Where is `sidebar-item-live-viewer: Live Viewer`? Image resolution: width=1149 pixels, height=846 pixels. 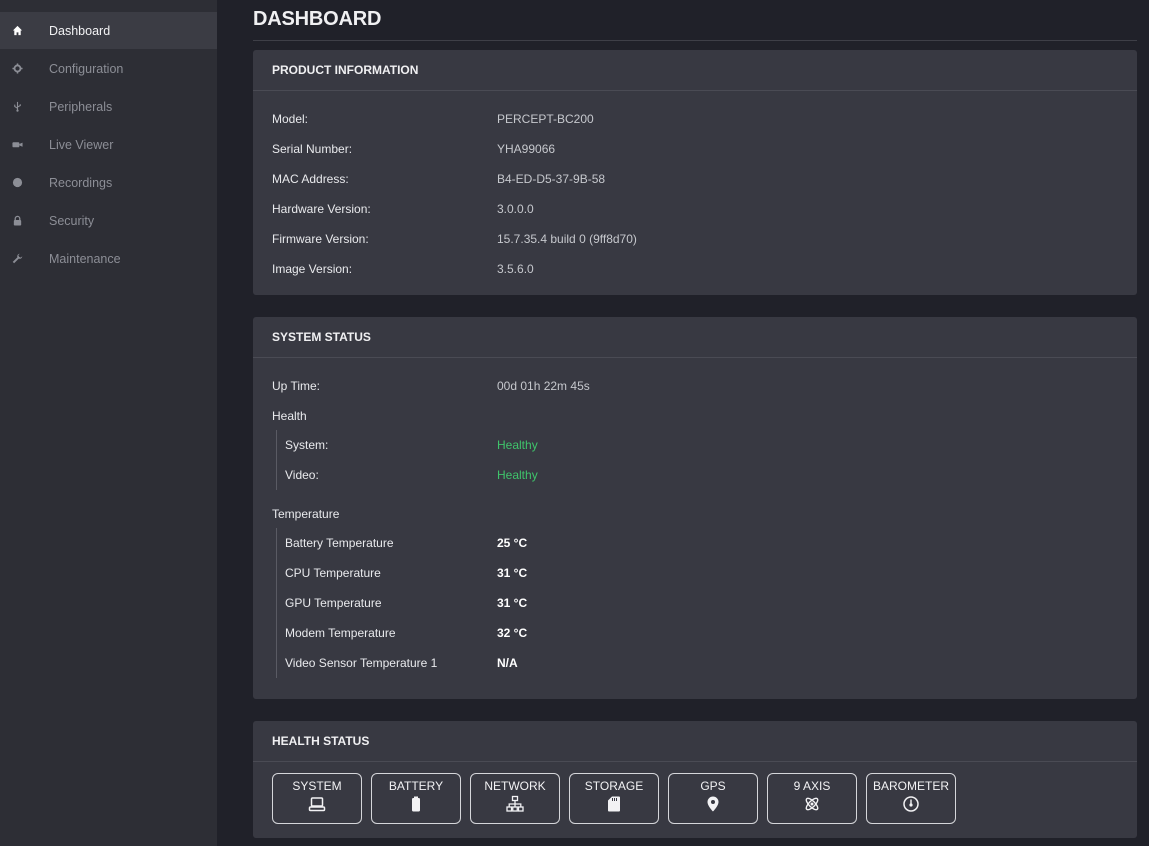
sidebar-item-live-viewer: Live Viewer is located at coordinates (108, 144).